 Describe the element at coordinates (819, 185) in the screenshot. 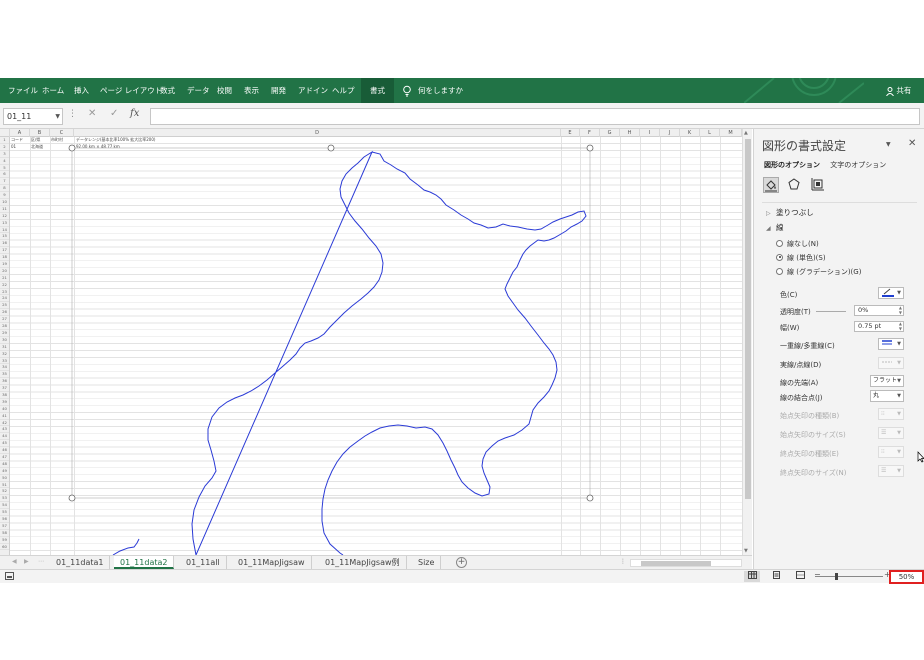

I see `size-properties-icon` at that location.